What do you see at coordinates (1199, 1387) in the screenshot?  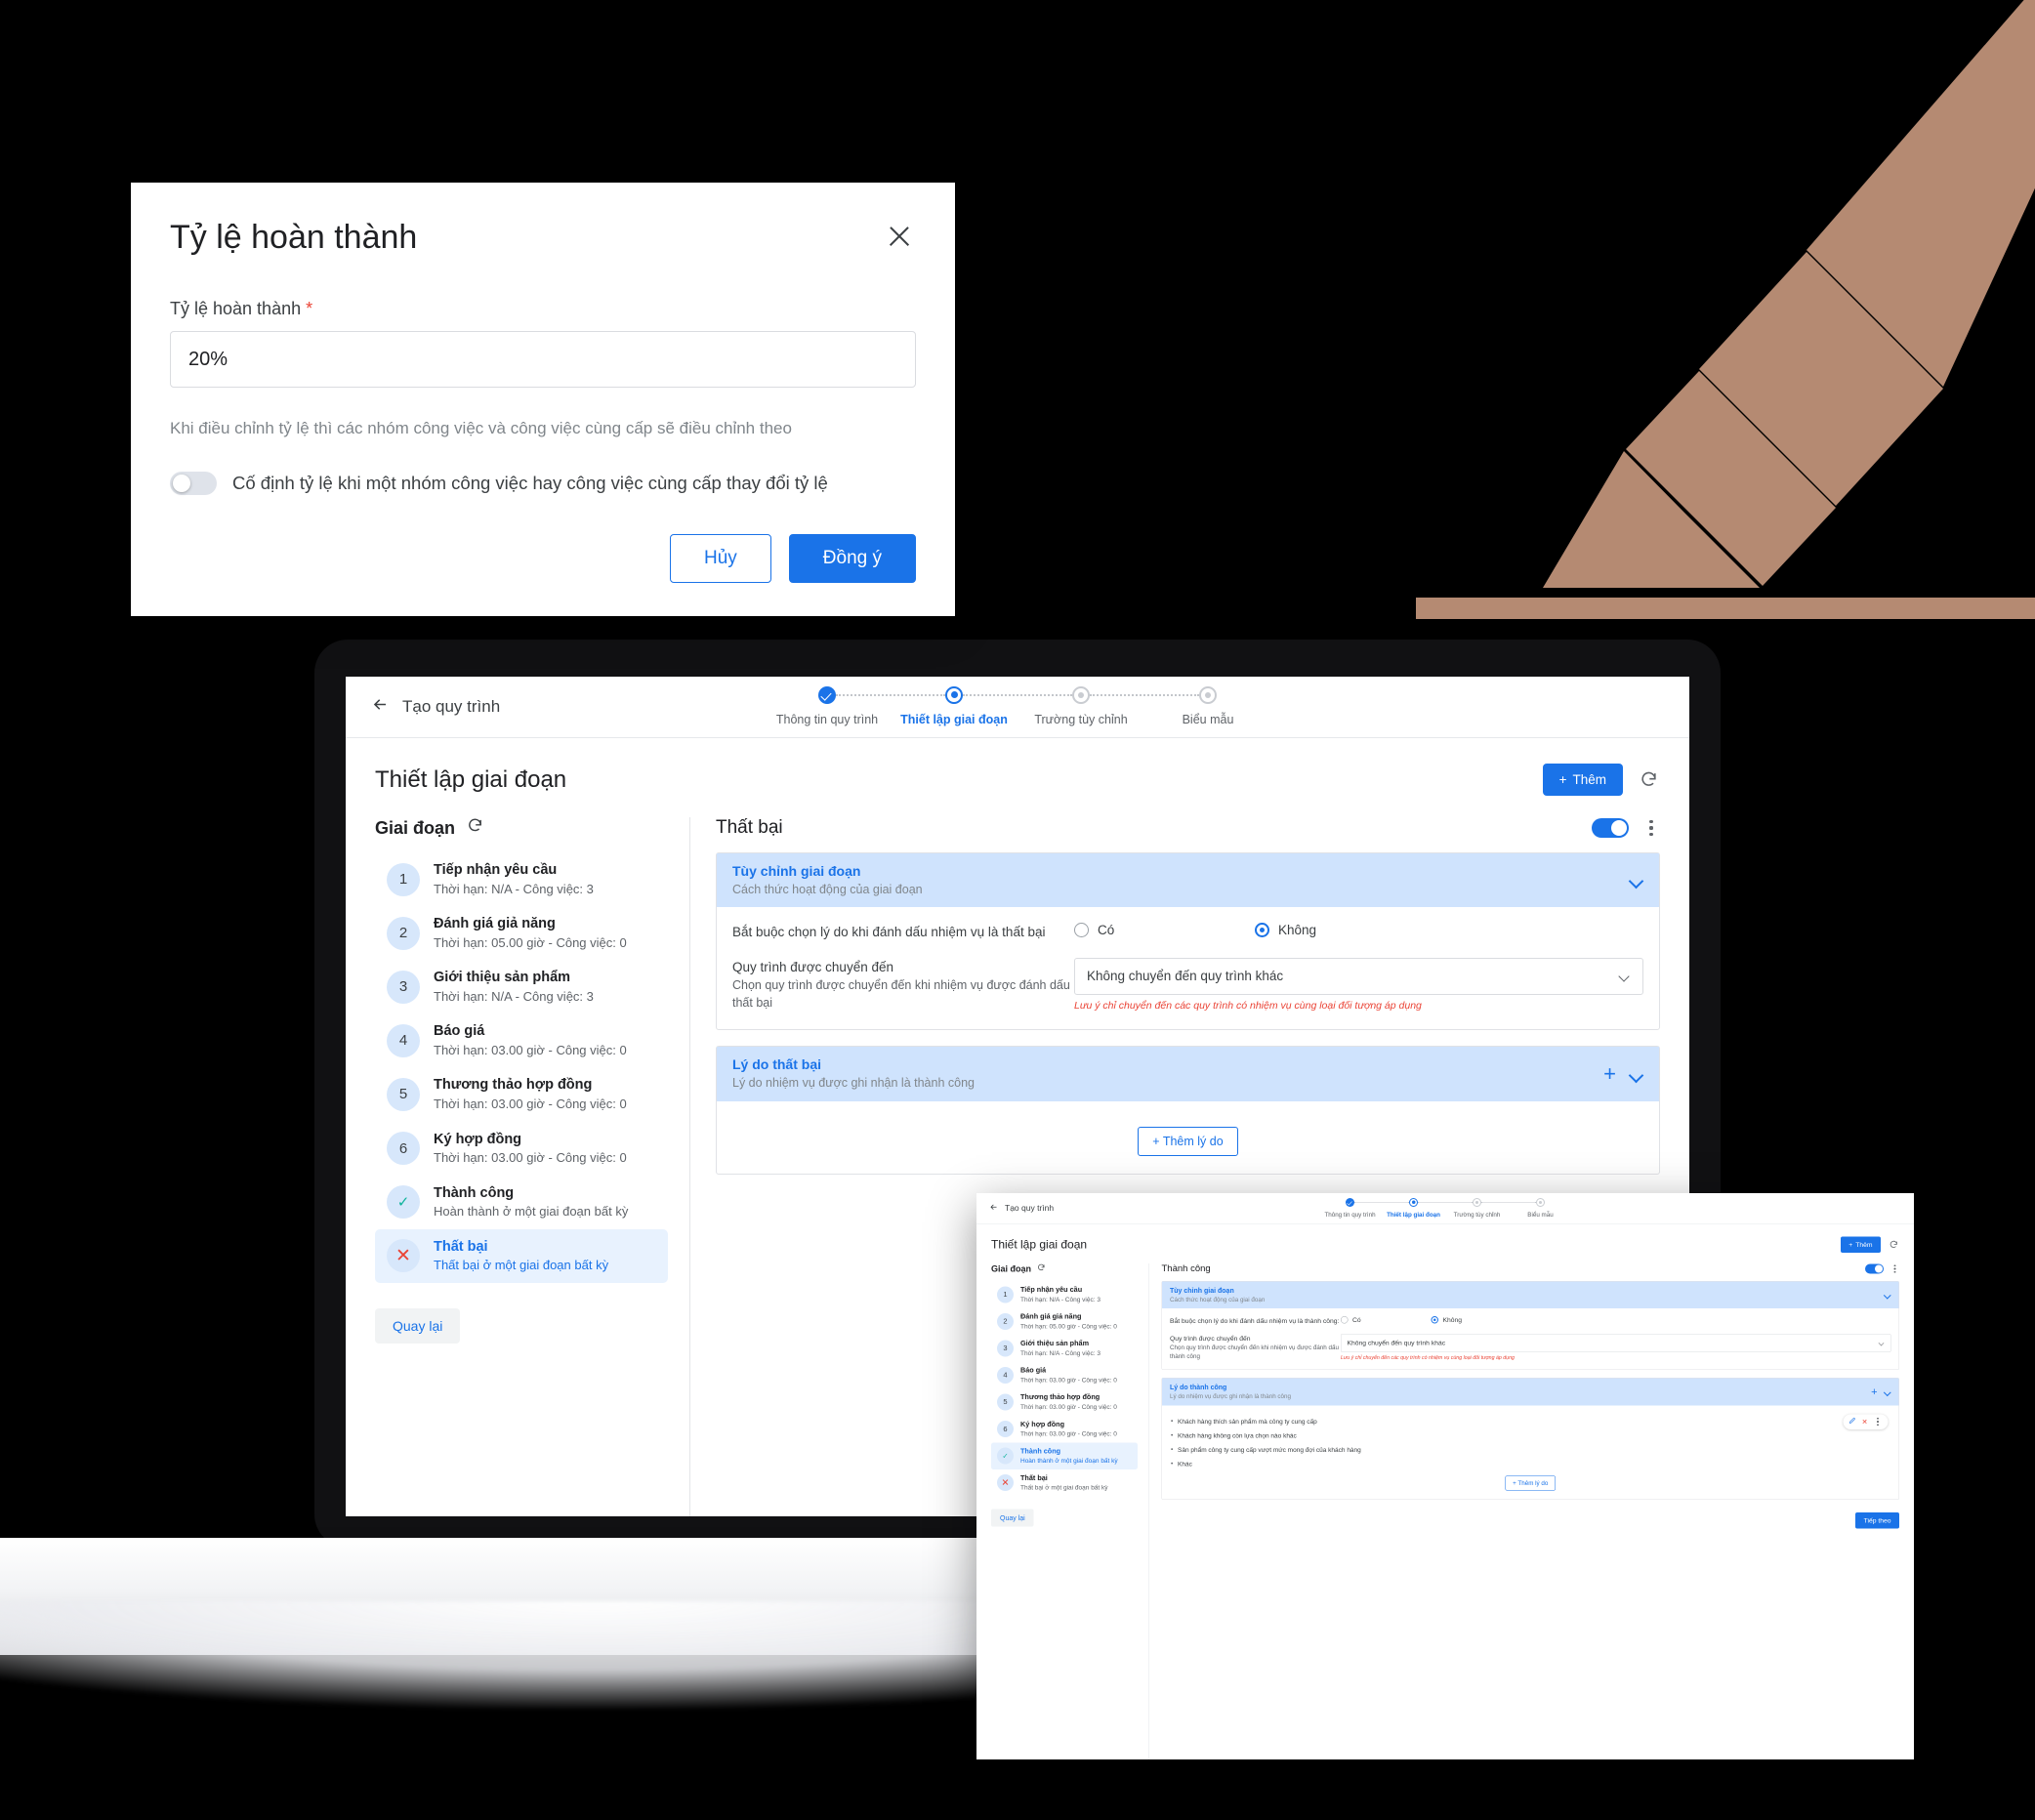 I see `card-title: Lý do thành công` at bounding box center [1199, 1387].